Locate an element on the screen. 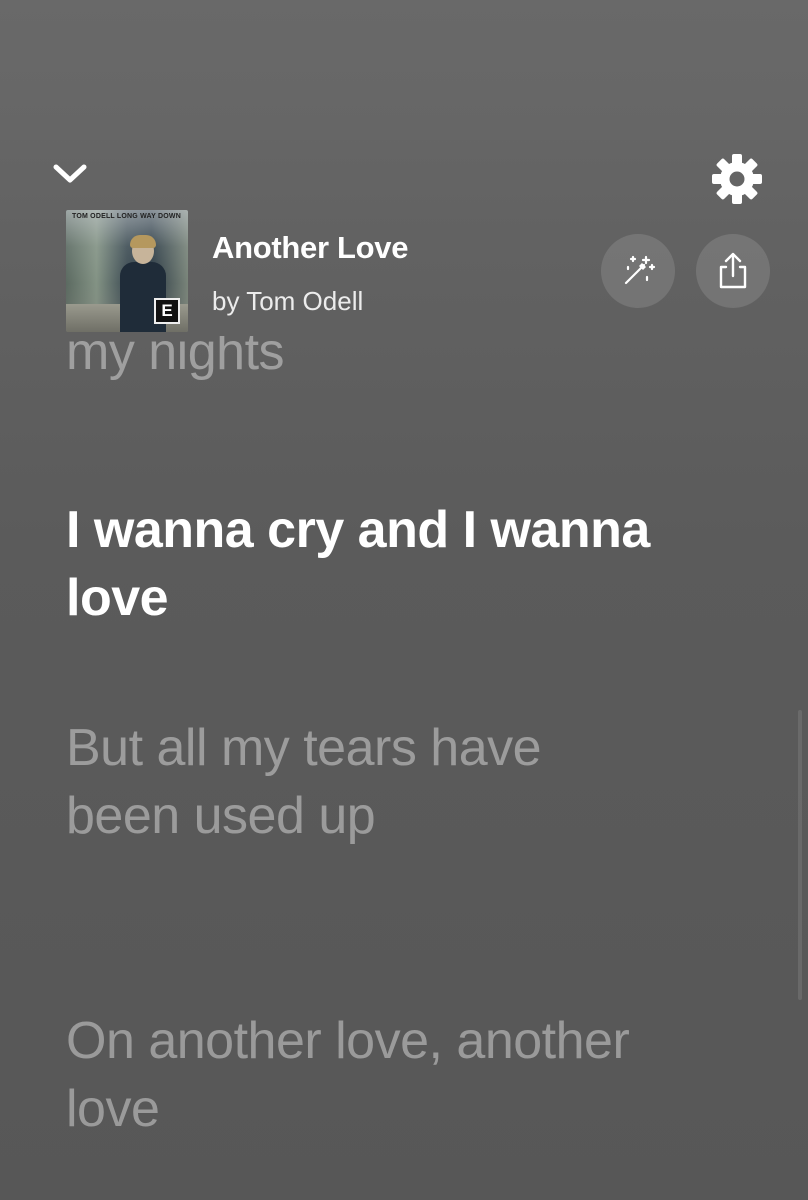 The height and width of the screenshot is (1200, 808). album-art: TOM ODELL LONG WAY DOWN E is located at coordinates (127, 271).